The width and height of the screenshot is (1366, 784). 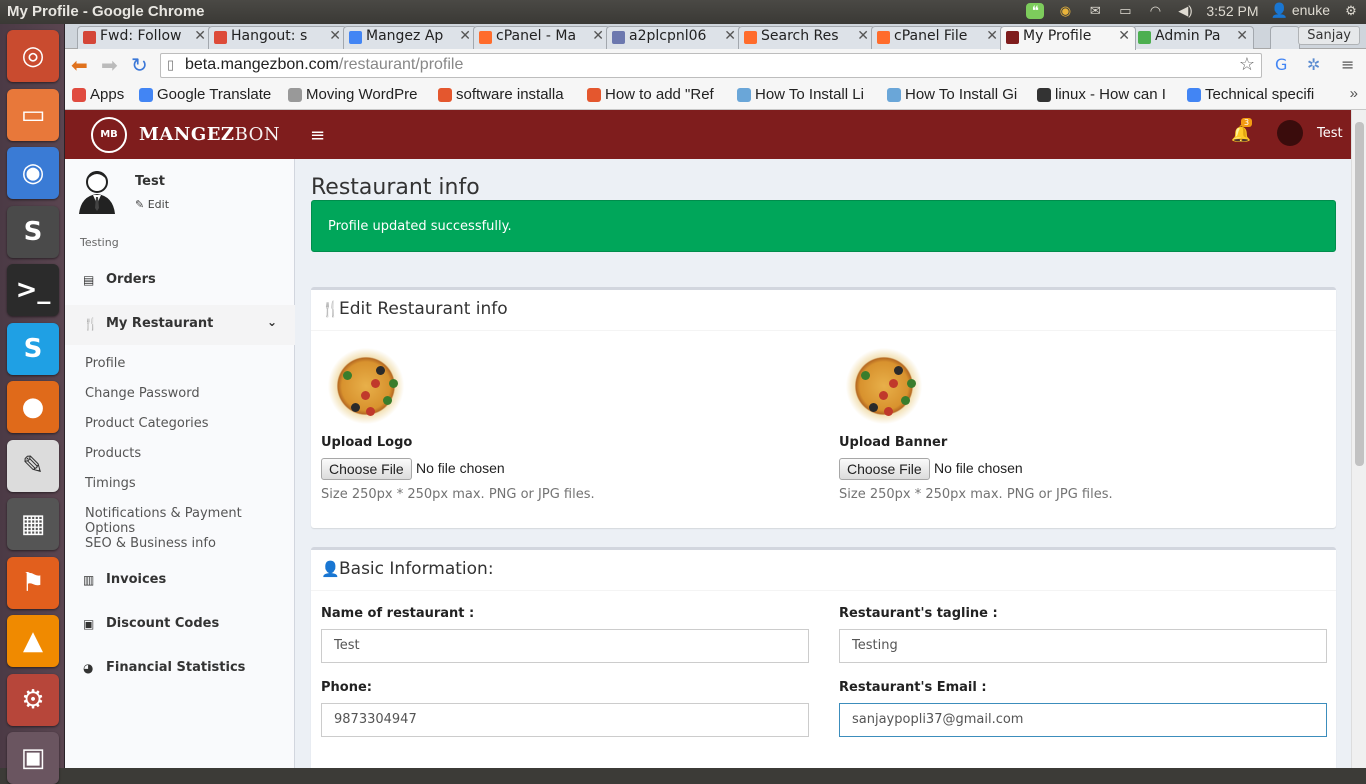 What do you see at coordinates (1083, 646) in the screenshot?
I see `tagline-input: Testing` at bounding box center [1083, 646].